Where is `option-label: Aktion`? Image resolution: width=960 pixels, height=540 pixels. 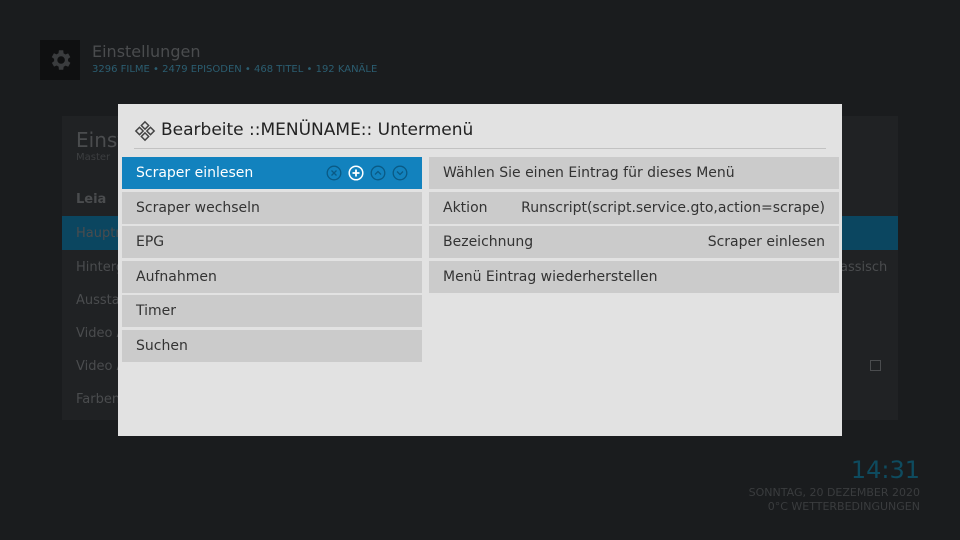 option-label: Aktion is located at coordinates (465, 207).